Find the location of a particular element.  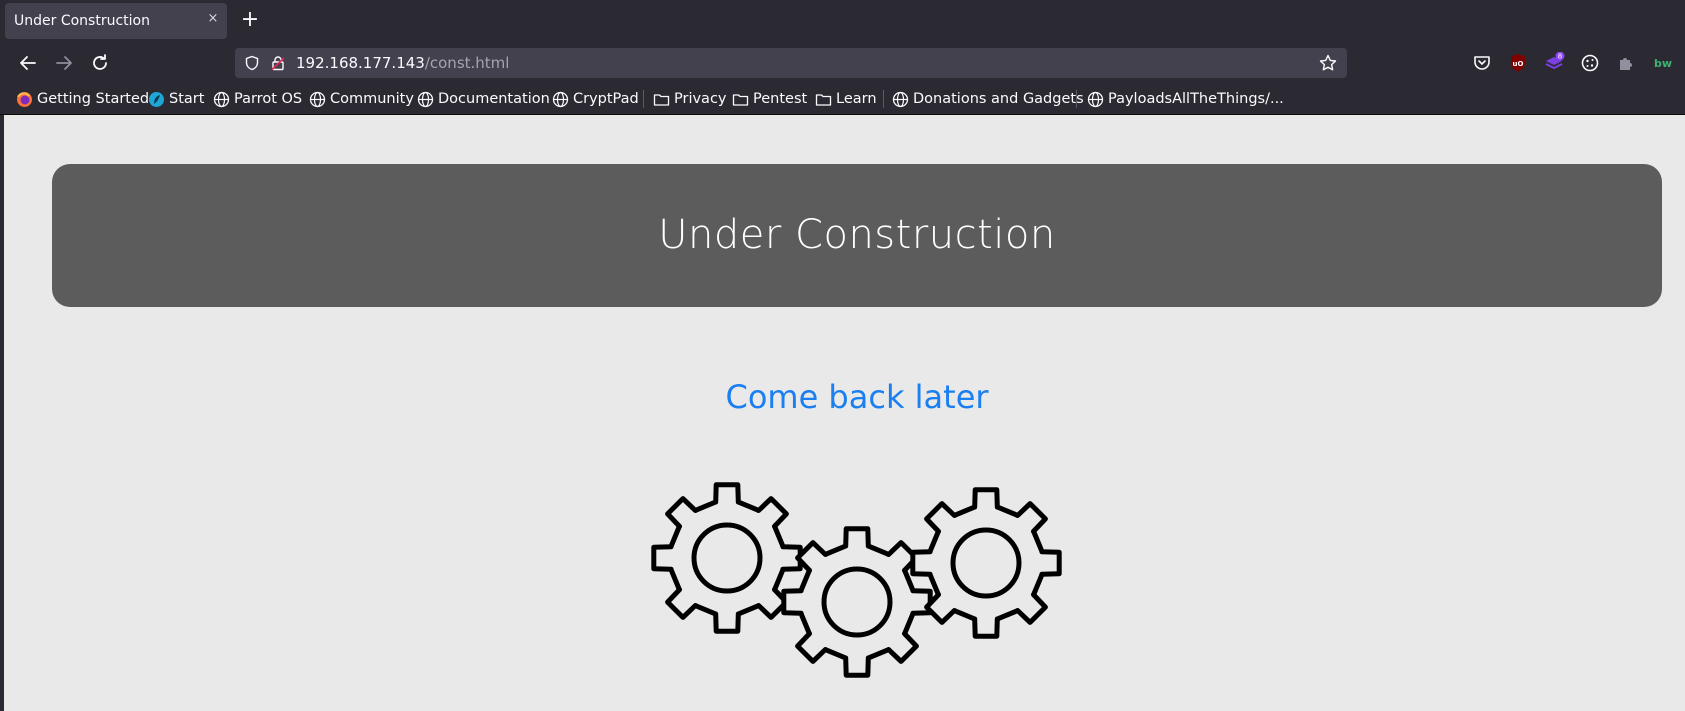

bookmark-cryptpad: CryptPad is located at coordinates (595, 99).